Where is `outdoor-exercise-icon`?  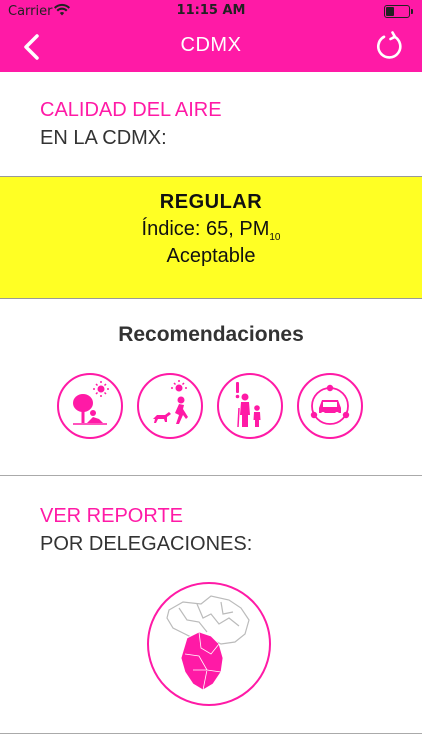
outdoor-exercise-icon is located at coordinates (170, 406).